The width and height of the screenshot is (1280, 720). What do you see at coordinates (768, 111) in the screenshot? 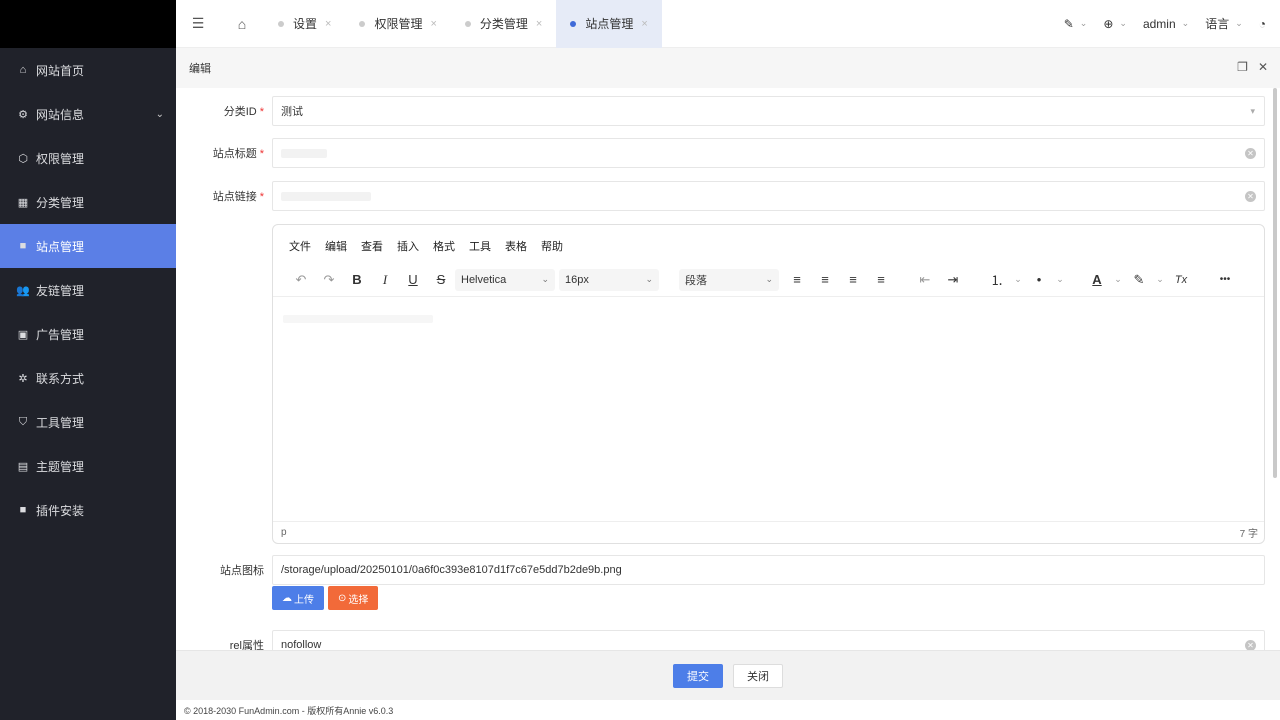
I see `category-select: 测试 ▾` at bounding box center [768, 111].